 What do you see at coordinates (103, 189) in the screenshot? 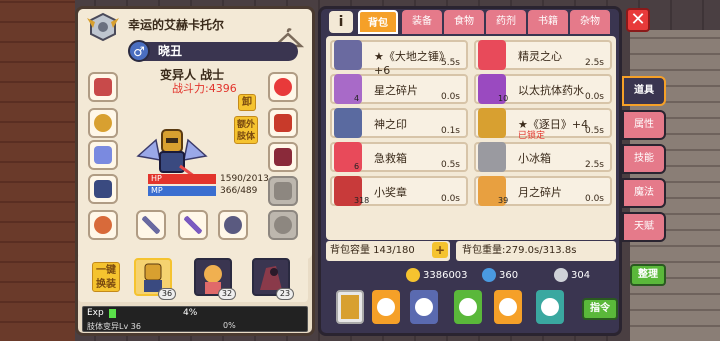
I see `equip-slot-armor` at bounding box center [103, 189].